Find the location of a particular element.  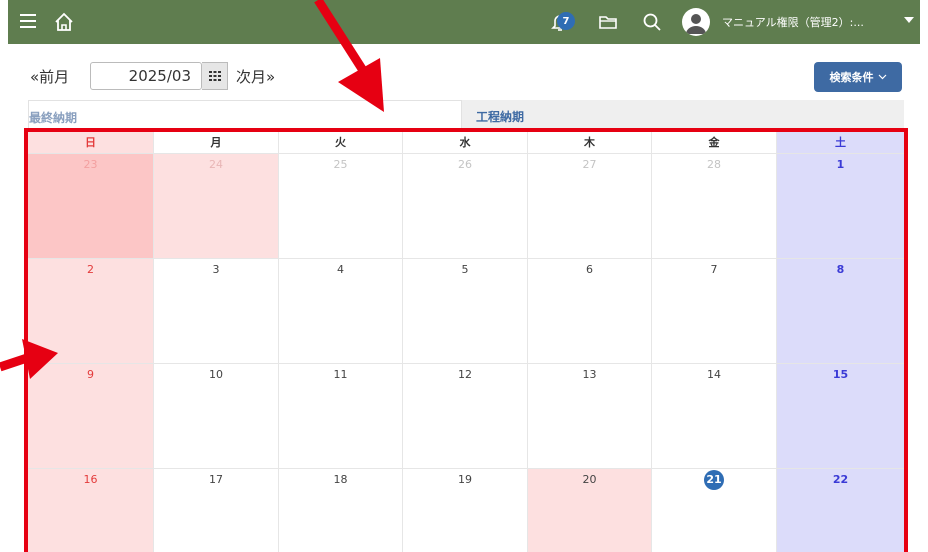

calendar-day: 16 is located at coordinates (91, 510).